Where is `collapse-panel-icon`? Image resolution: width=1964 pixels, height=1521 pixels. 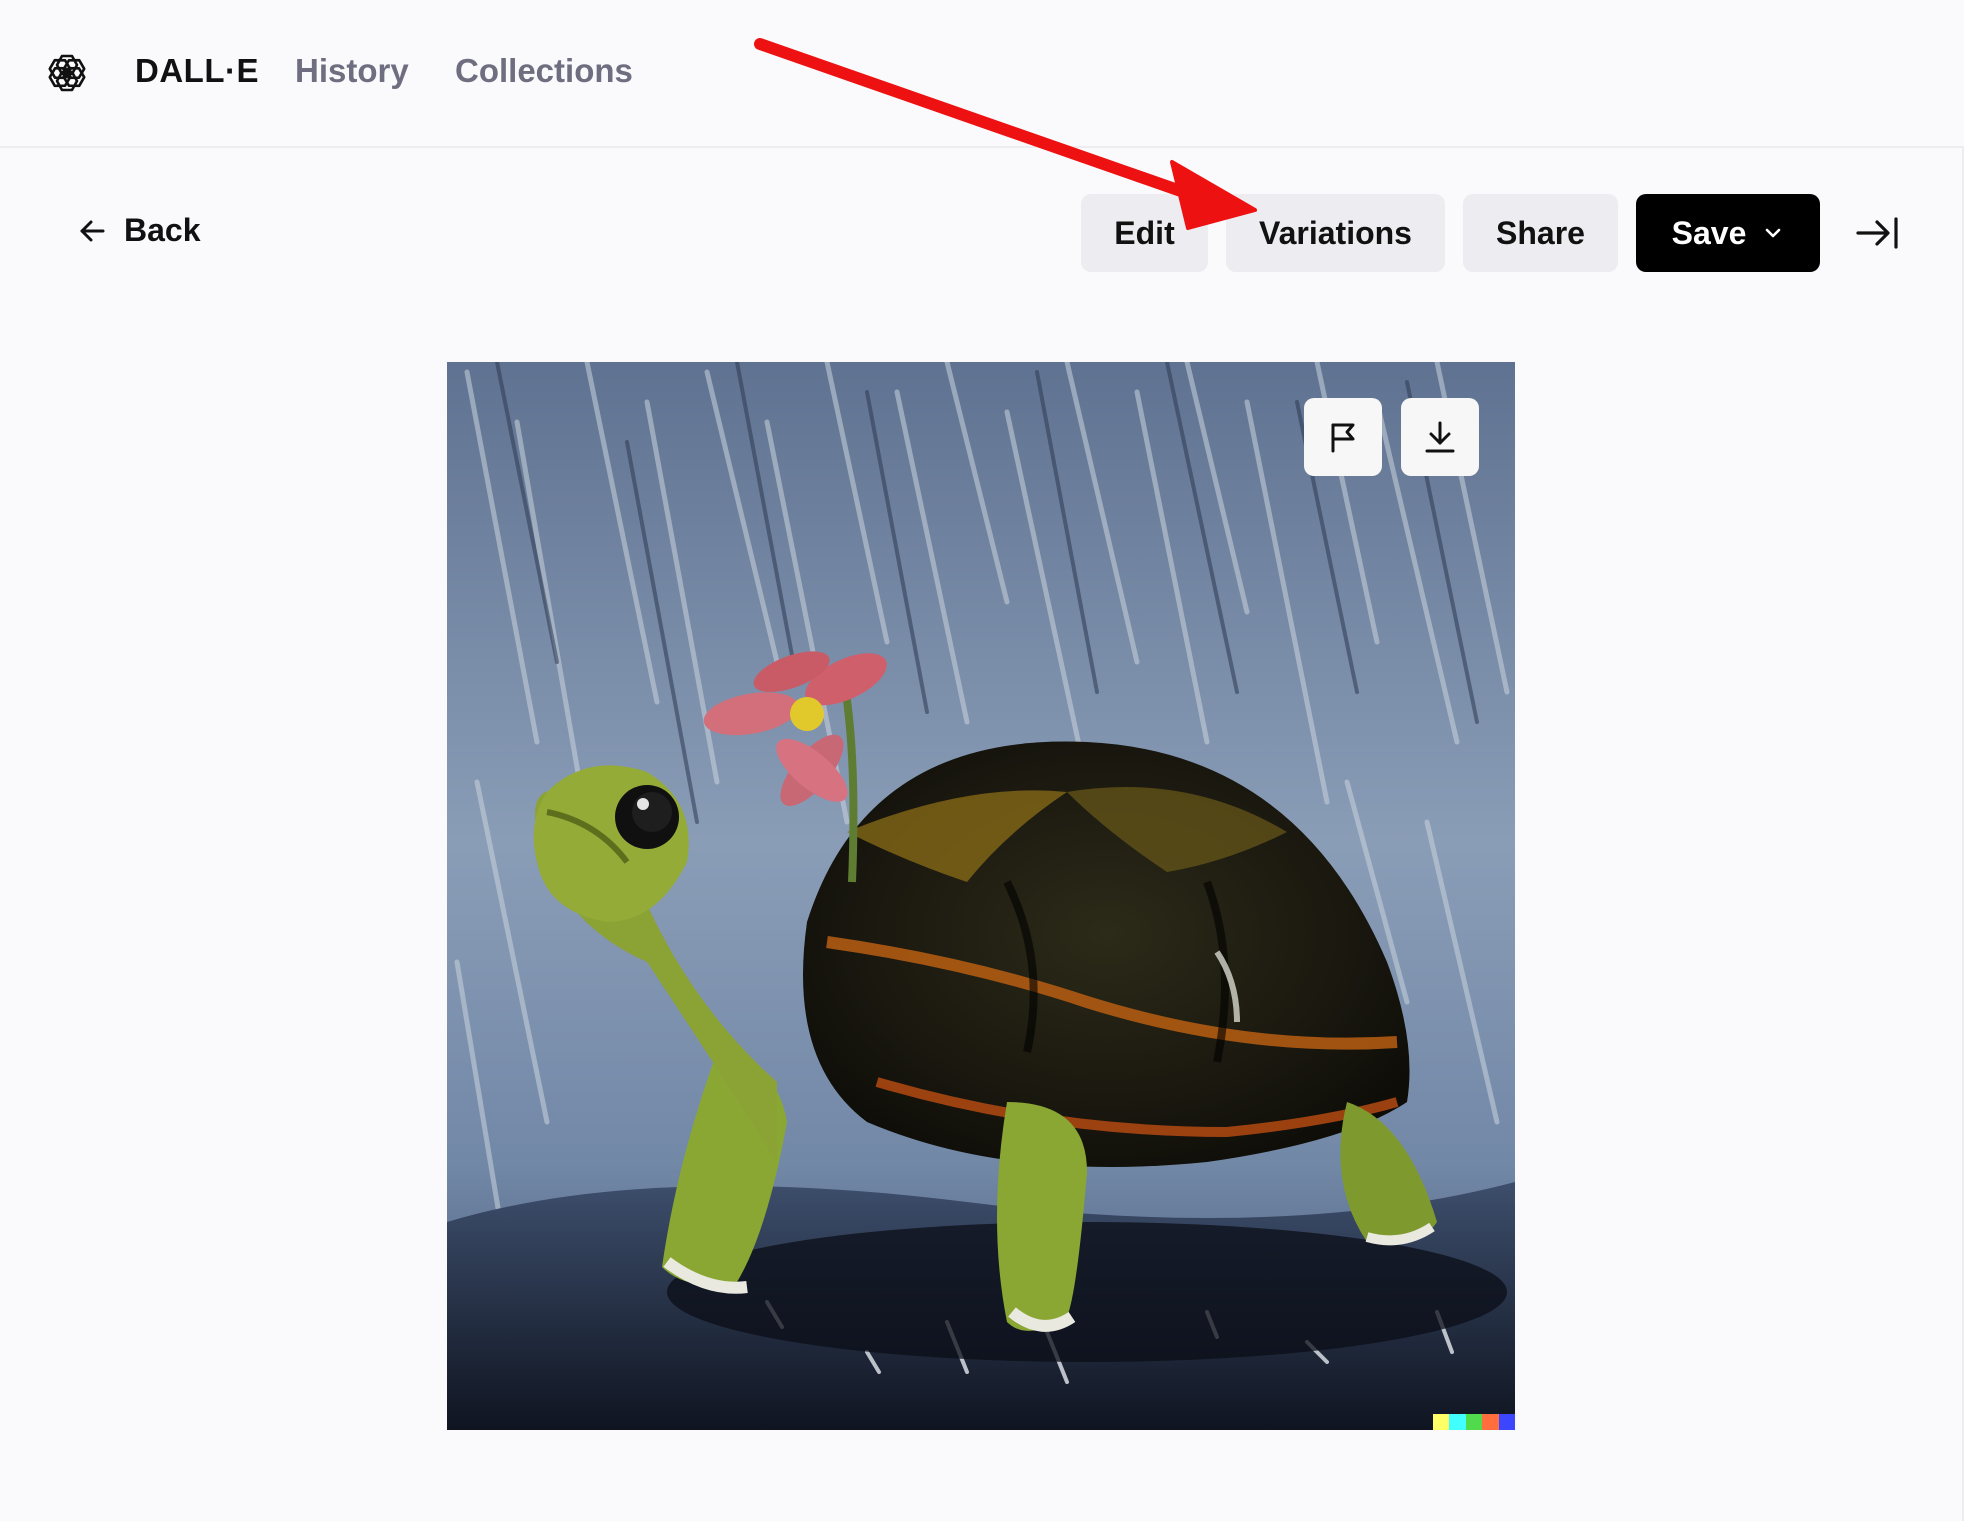
collapse-panel-icon is located at coordinates (1877, 233).